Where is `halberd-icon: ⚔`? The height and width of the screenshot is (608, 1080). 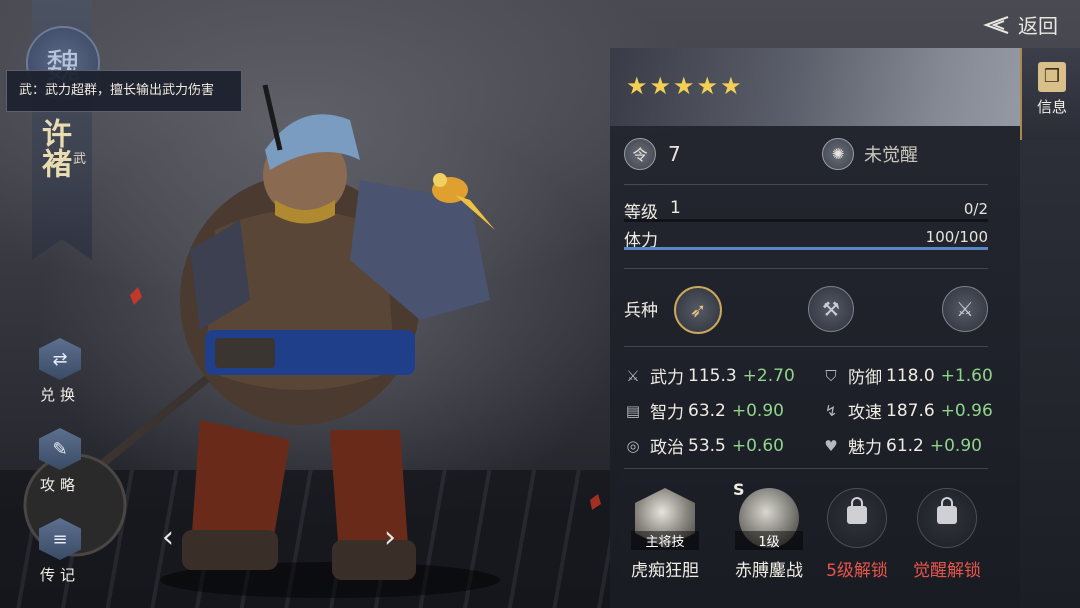 halberd-icon: ⚔ is located at coordinates (965, 309).